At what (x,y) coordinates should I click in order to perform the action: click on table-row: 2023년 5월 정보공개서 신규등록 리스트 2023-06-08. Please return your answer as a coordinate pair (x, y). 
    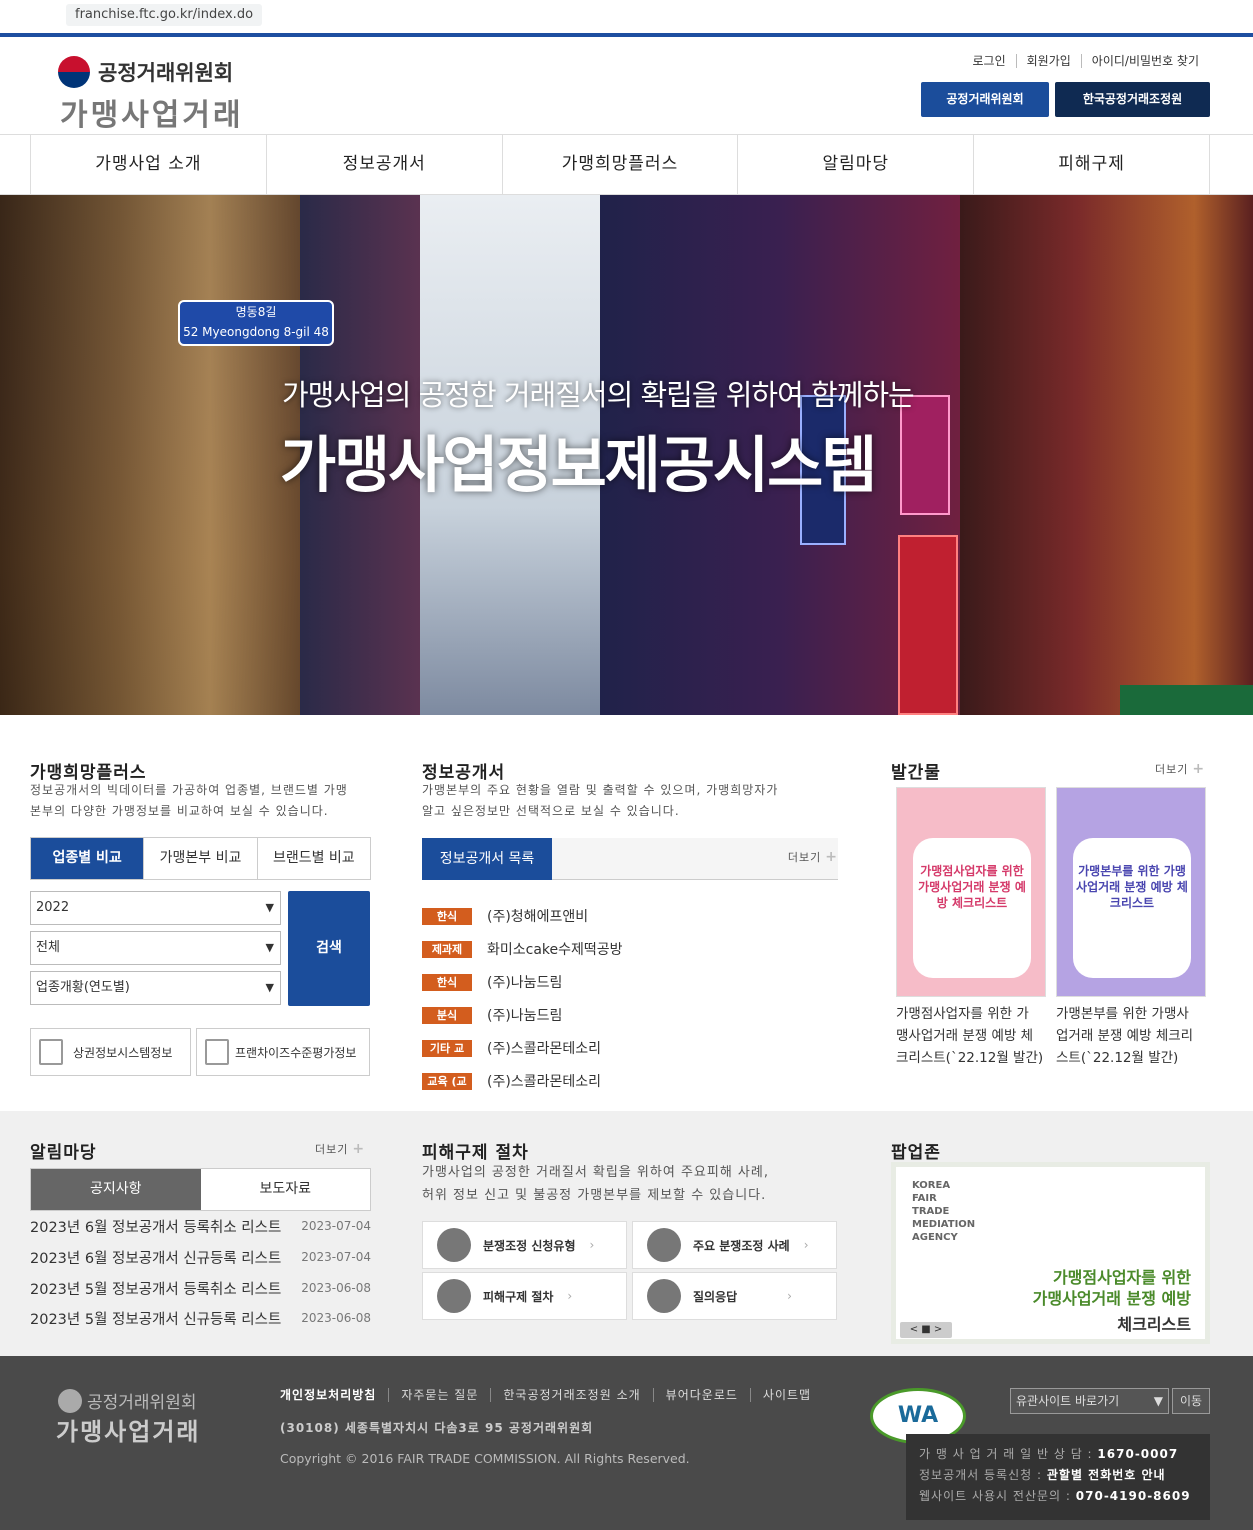
    Looking at the image, I should click on (200, 1318).